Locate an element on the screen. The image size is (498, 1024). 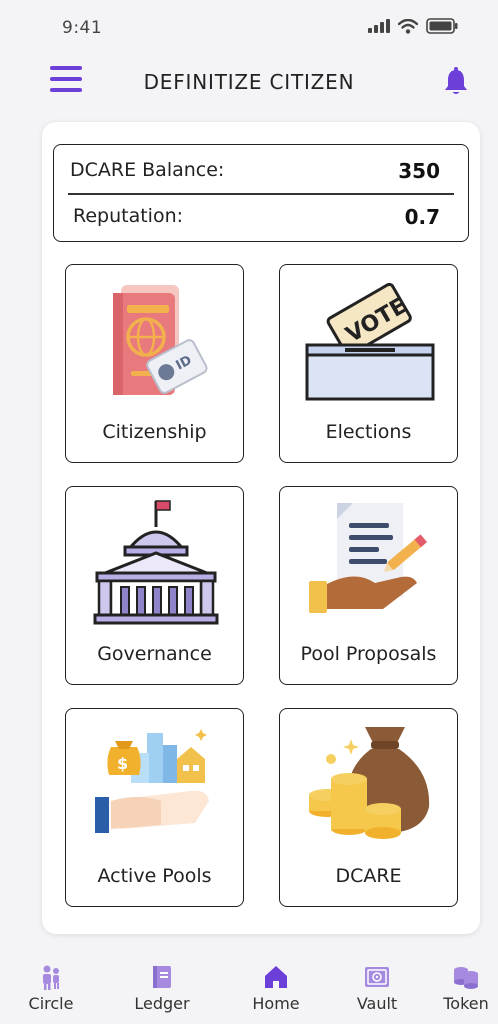
capitol-building-icon is located at coordinates (156, 562).